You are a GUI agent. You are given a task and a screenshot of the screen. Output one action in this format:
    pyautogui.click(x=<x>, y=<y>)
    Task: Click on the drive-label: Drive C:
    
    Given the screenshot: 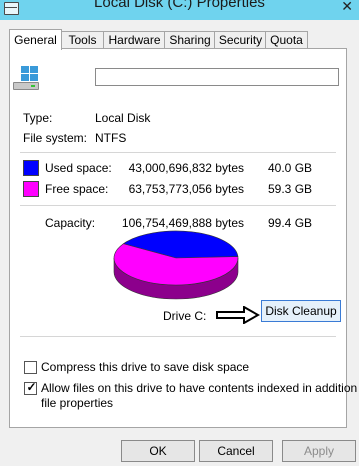 What is the action you would take?
    pyautogui.click(x=185, y=316)
    